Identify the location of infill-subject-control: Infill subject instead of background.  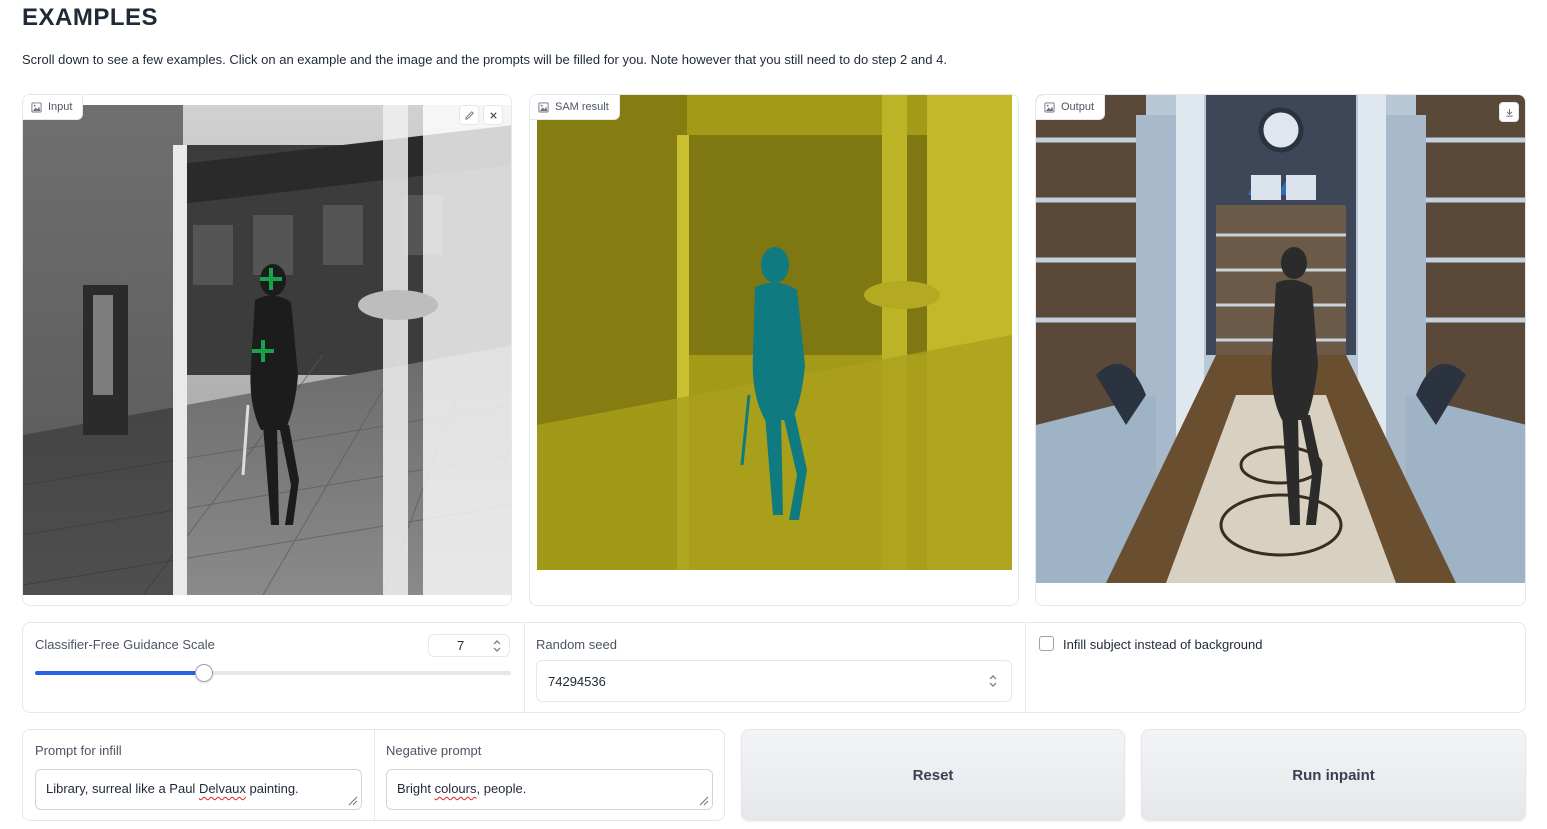
(1276, 667).